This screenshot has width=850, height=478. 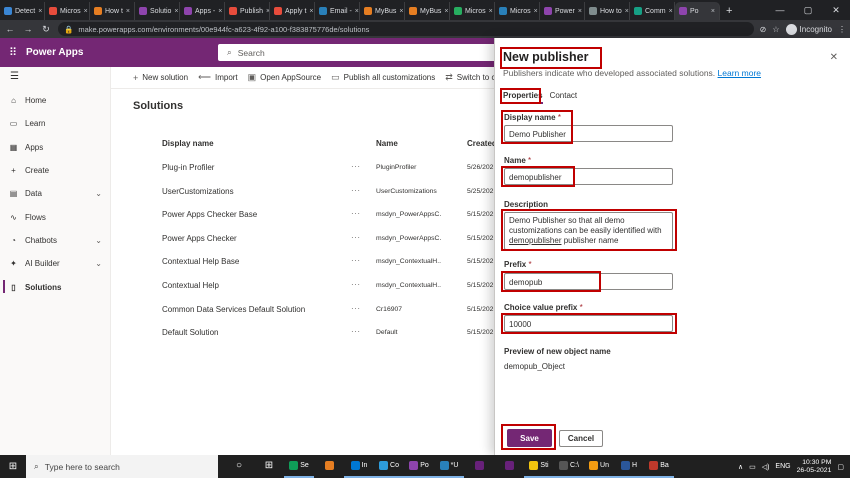 What do you see at coordinates (329, 466) in the screenshot?
I see `file-explorer-icon` at bounding box center [329, 466].